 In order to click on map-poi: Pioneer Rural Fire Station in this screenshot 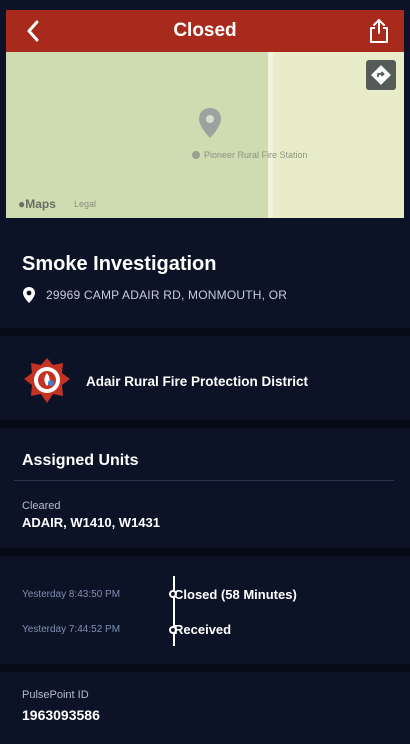, I will do `click(250, 155)`.